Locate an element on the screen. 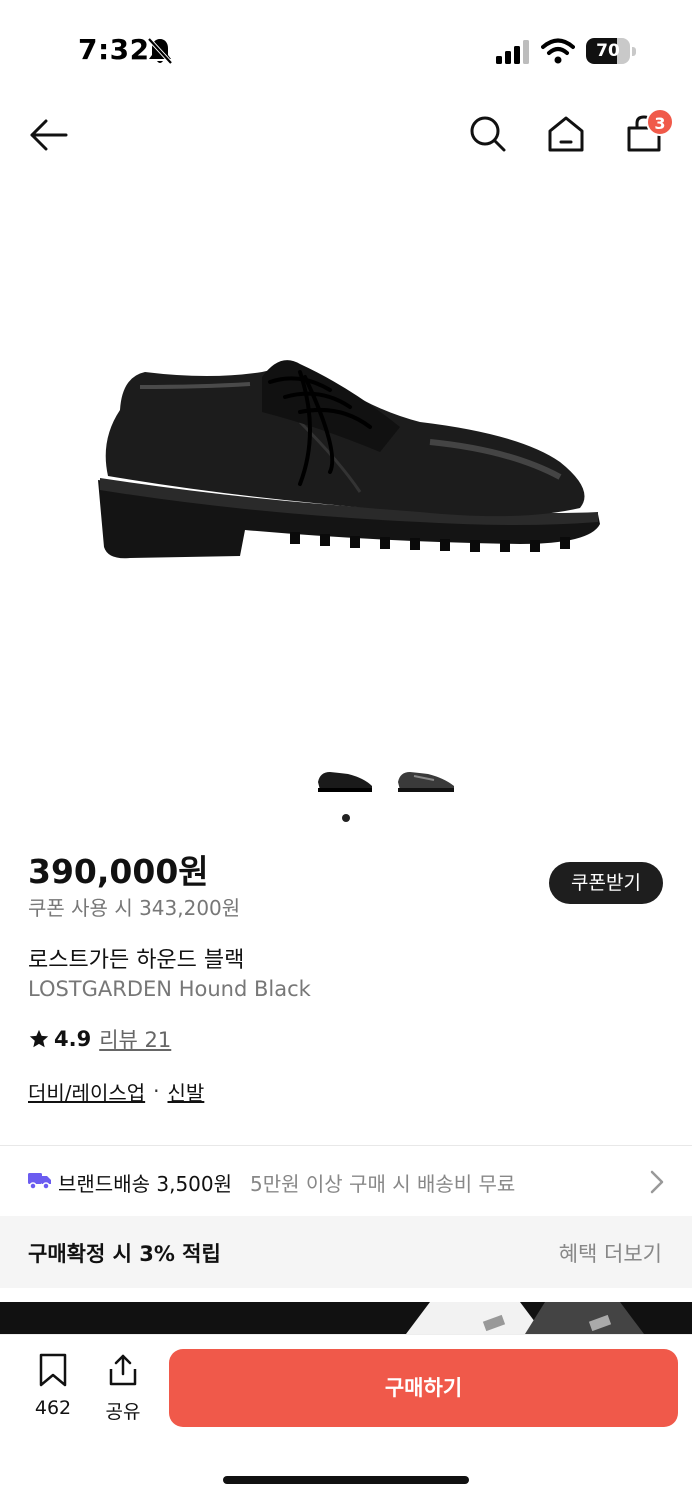 This screenshot has width=692, height=1500. battery-icon: 70 is located at coordinates (611, 51).